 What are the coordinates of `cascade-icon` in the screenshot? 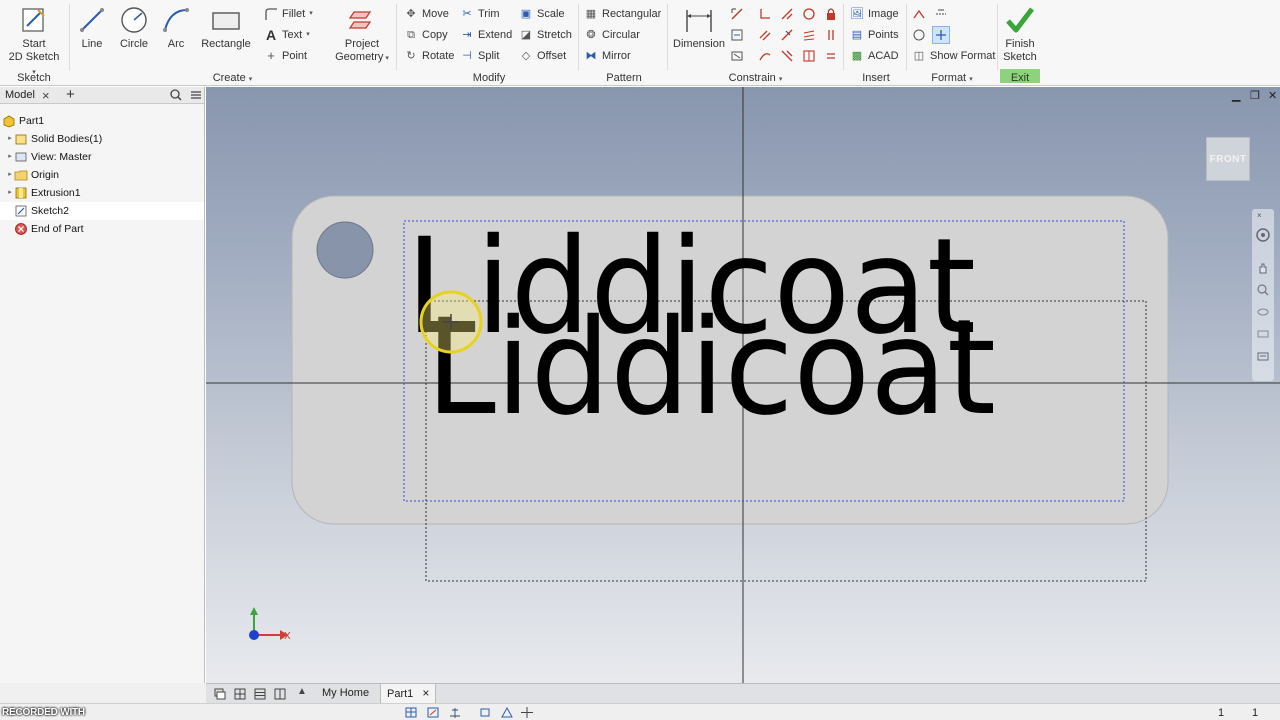 It's located at (220, 694).